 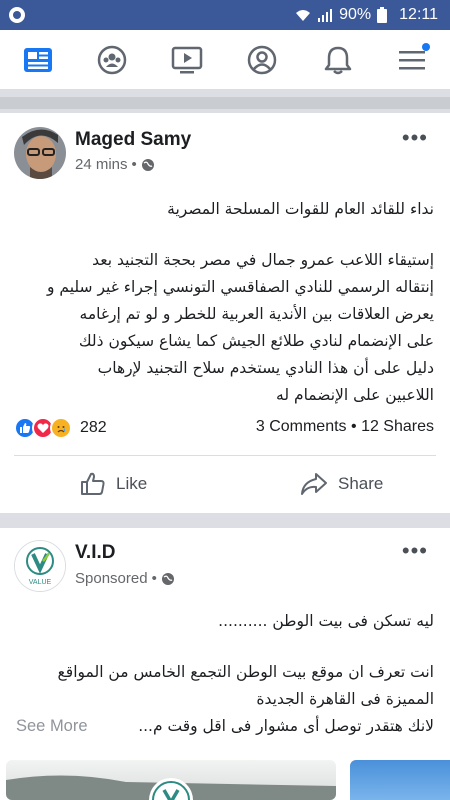 What do you see at coordinates (426, 47) in the screenshot?
I see `menu-notification-dot` at bounding box center [426, 47].